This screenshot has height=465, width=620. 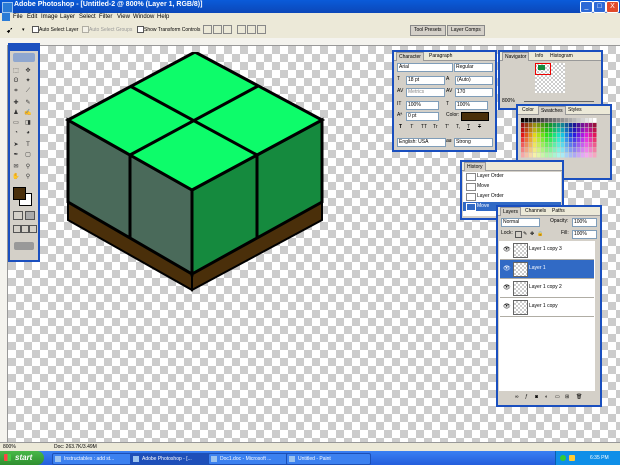 I want to click on tab-histogram: Histogram, so click(x=561, y=56).